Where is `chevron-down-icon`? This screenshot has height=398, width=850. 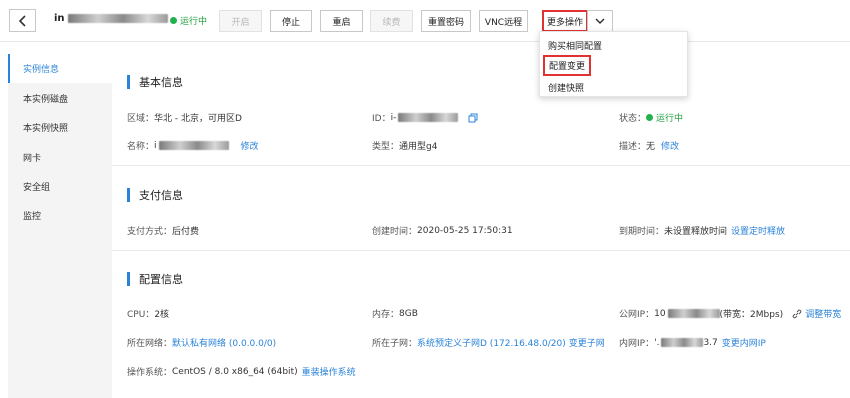
chevron-down-icon is located at coordinates (600, 20).